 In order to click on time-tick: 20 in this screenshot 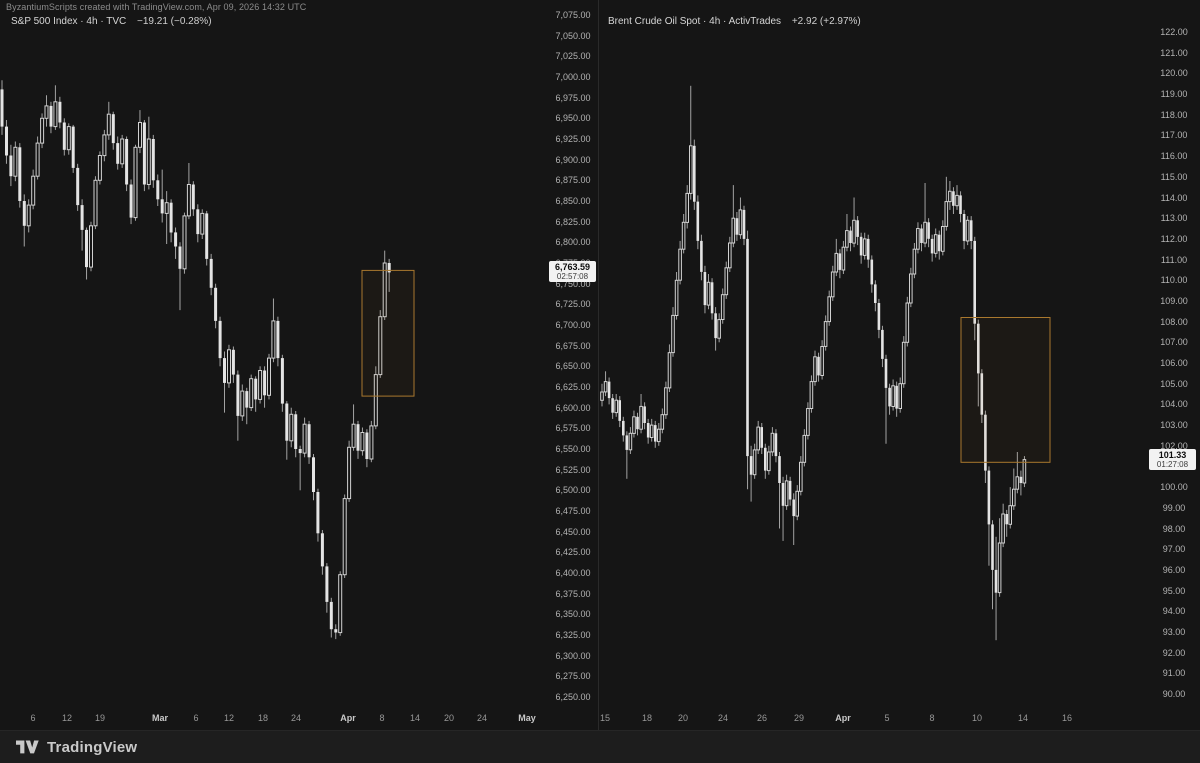, I will do `click(683, 718)`.